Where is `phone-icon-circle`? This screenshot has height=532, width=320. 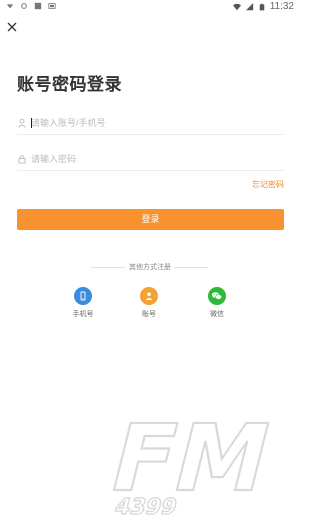 phone-icon-circle is located at coordinates (83, 296).